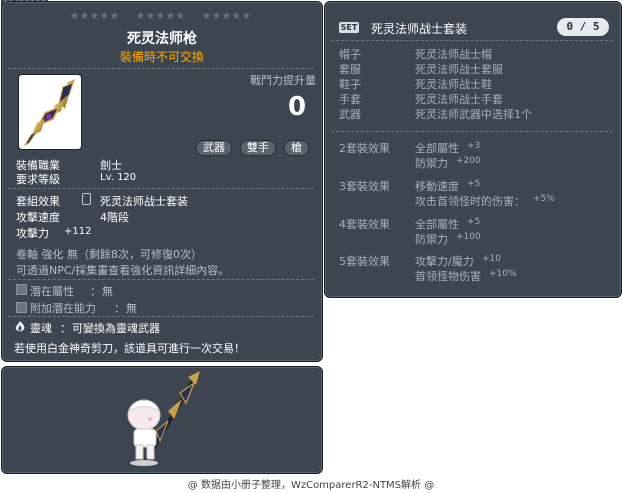  I want to click on item-icon-frame, so click(50, 112).